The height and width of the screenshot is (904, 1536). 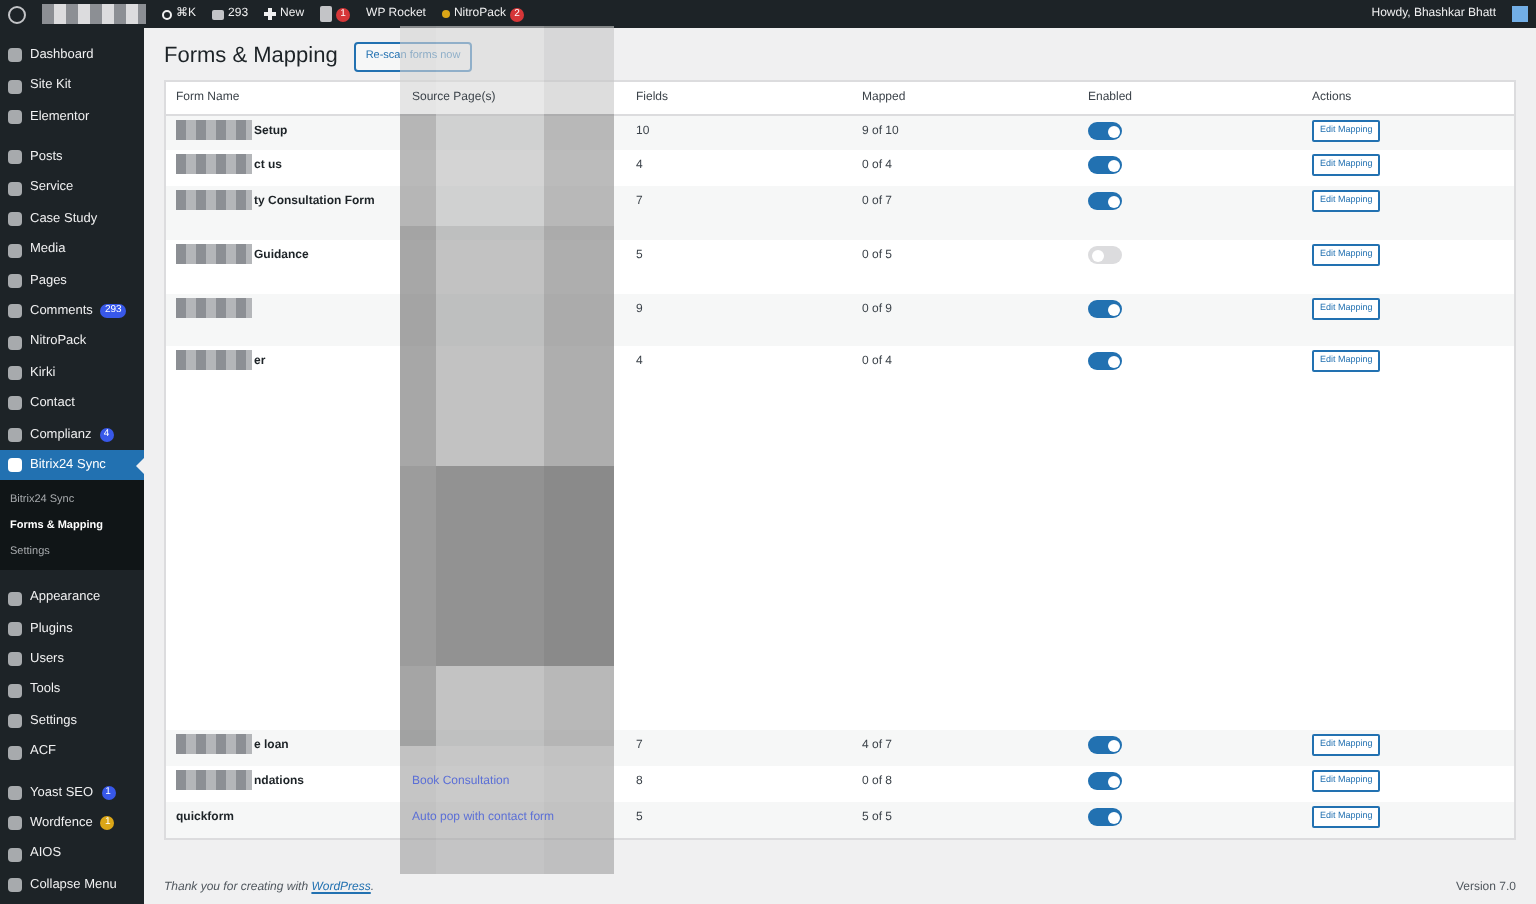 What do you see at coordinates (167, 14) in the screenshot?
I see `search-icon` at bounding box center [167, 14].